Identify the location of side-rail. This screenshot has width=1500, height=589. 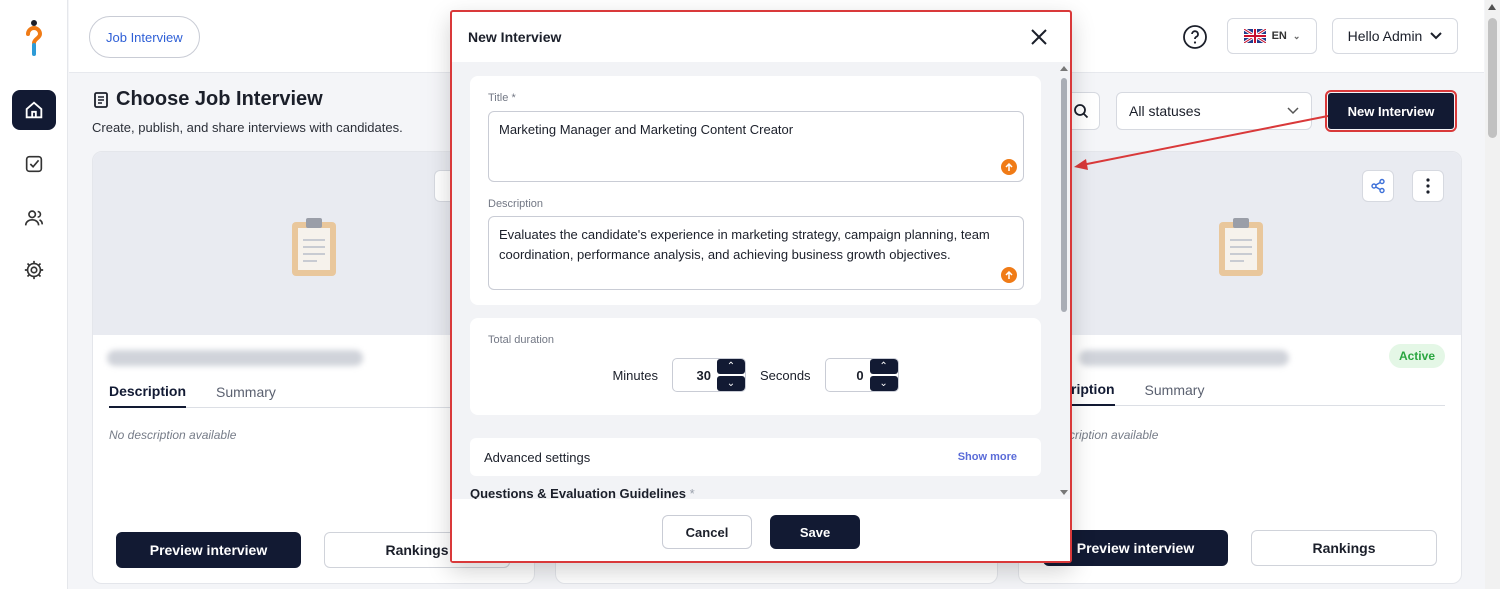
(34, 294).